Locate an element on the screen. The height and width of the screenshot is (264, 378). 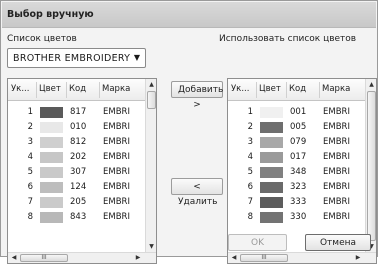
table-row: 3 079 EMBRI is located at coordinates (297, 142).